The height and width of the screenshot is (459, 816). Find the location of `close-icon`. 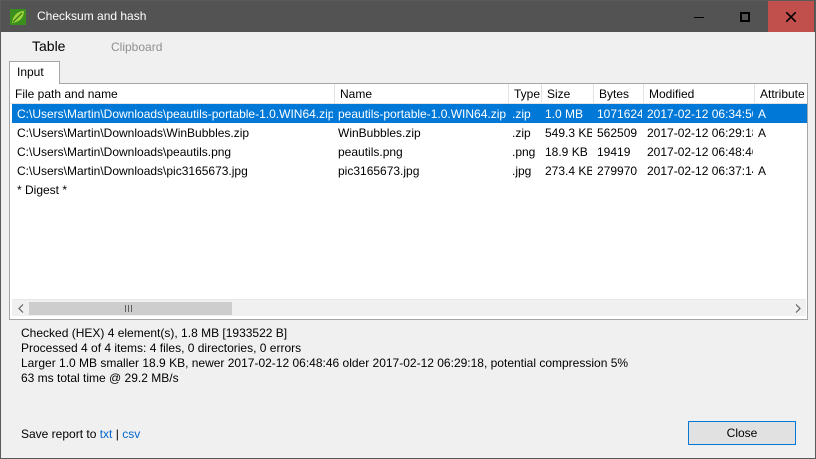

close-icon is located at coordinates (791, 16).